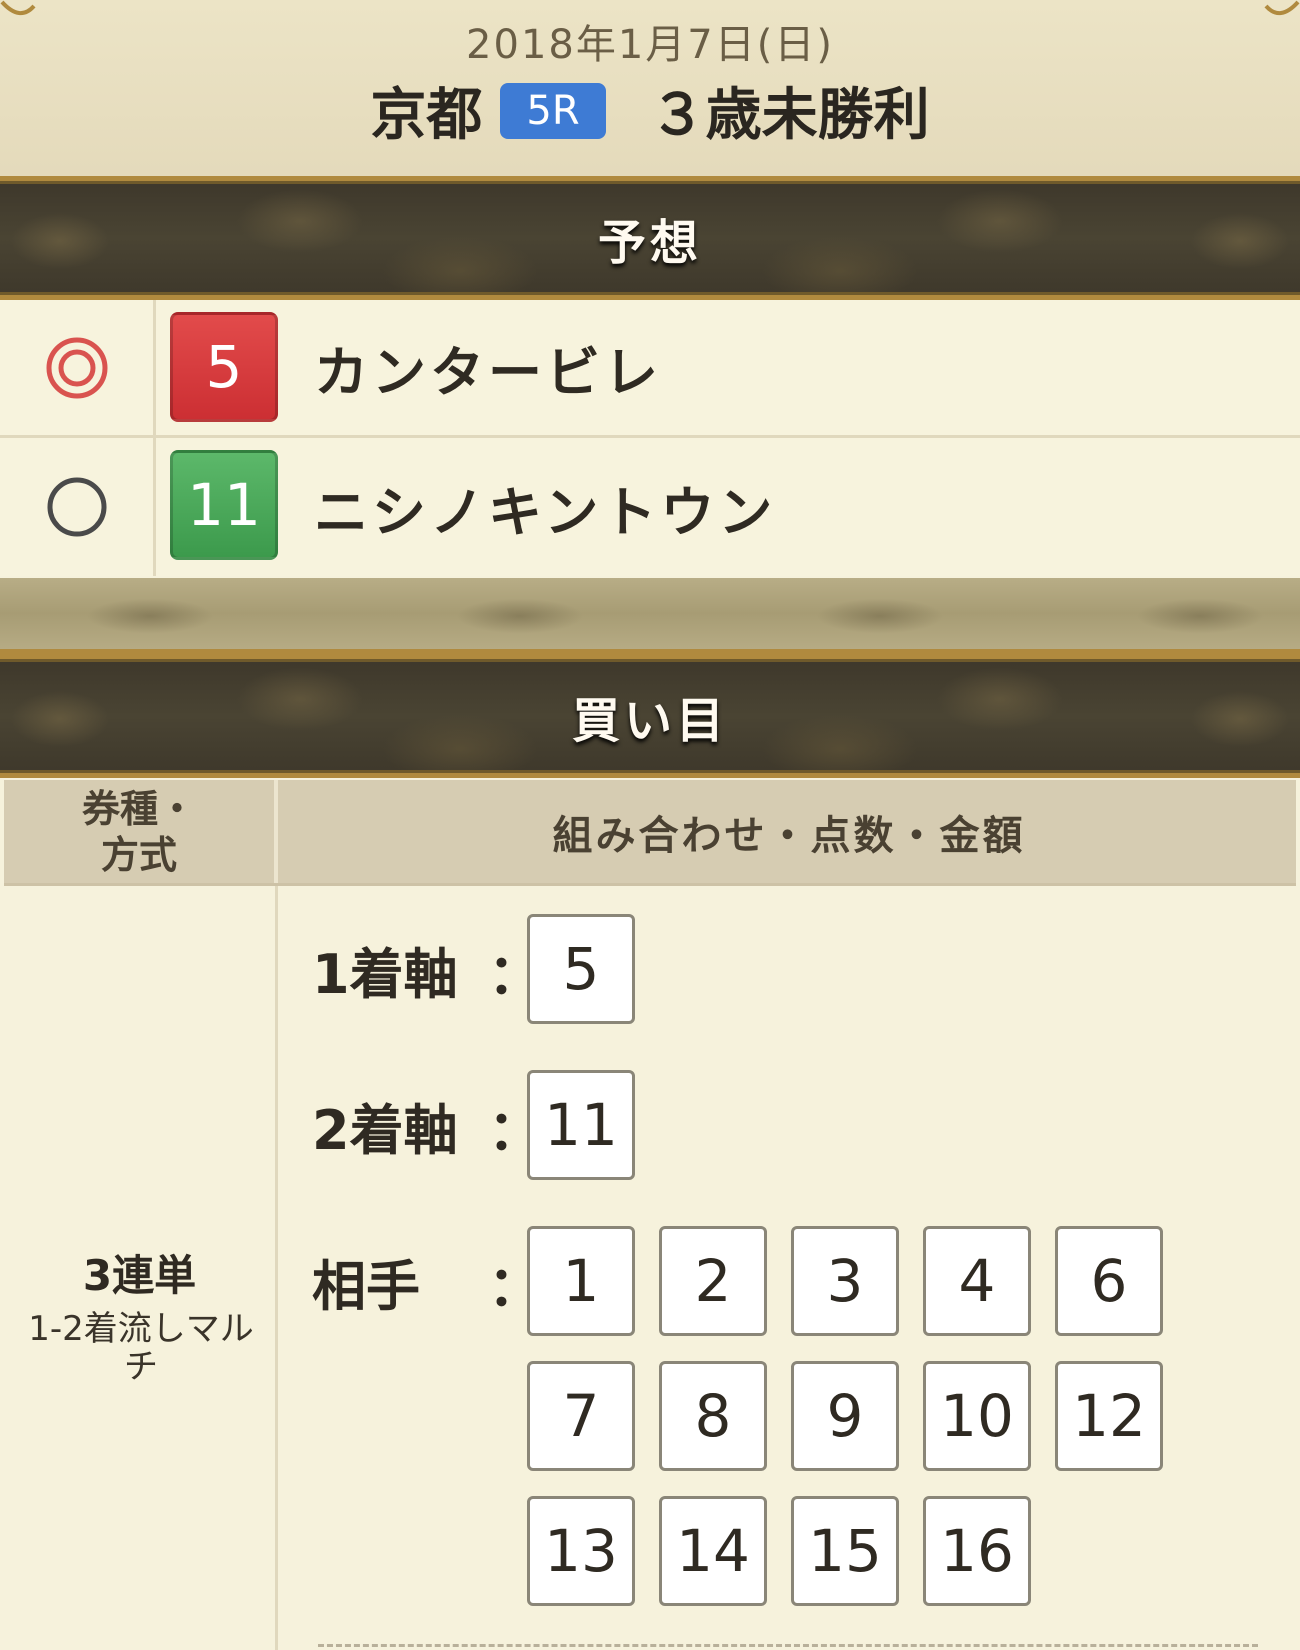  What do you see at coordinates (845, 1416) in the screenshot?
I see `partner-number: 9` at bounding box center [845, 1416].